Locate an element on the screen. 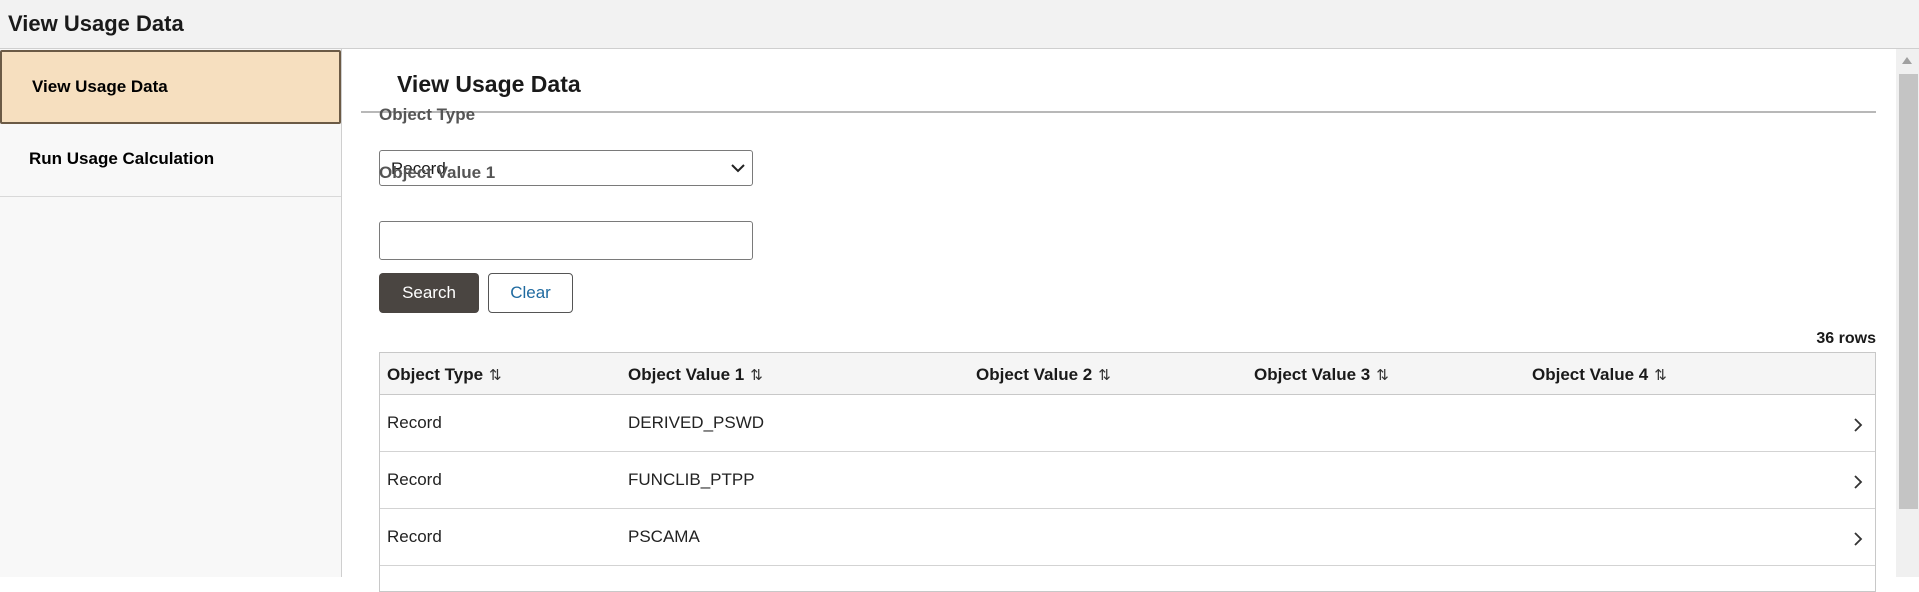 This screenshot has width=1919, height=592. clear-button: Clear is located at coordinates (530, 293).